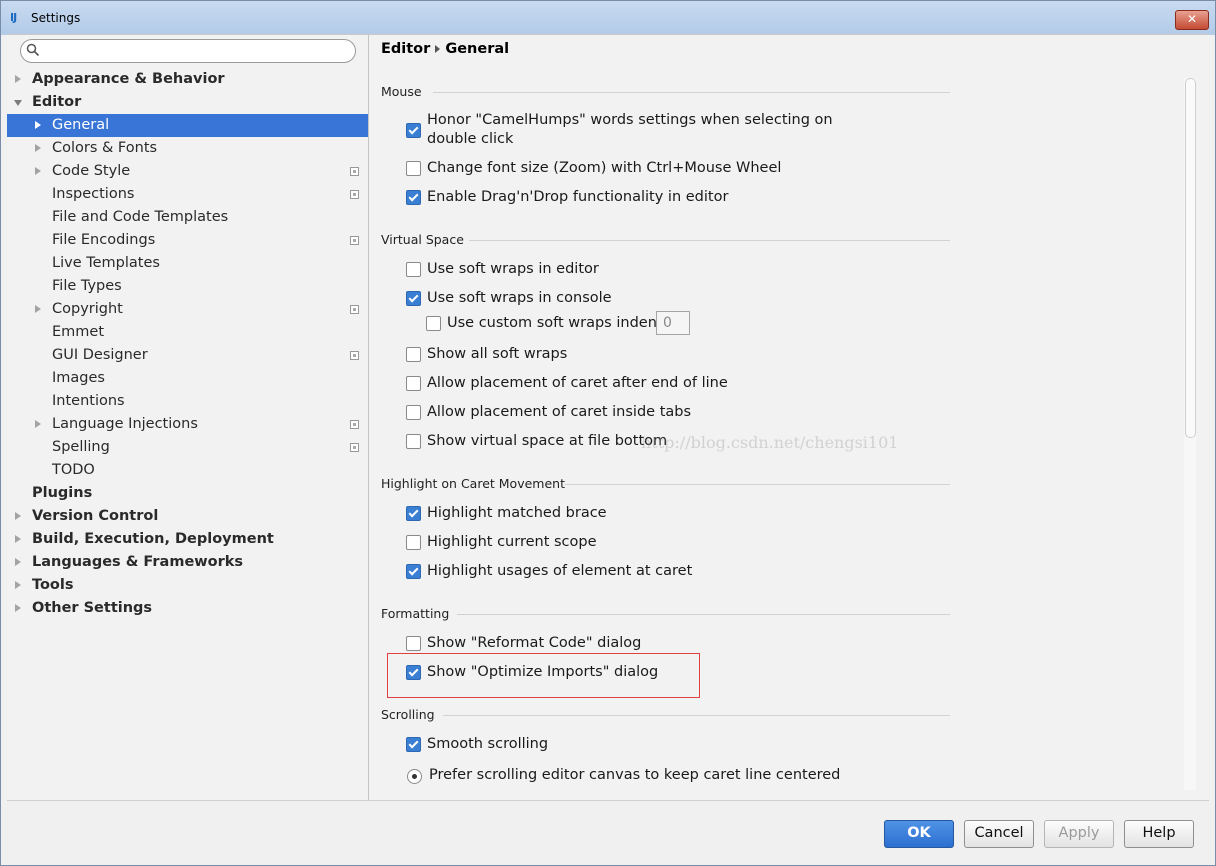 This screenshot has width=1216, height=866. What do you see at coordinates (100, 355) in the screenshot?
I see `tree-item-label: GUI Designer` at bounding box center [100, 355].